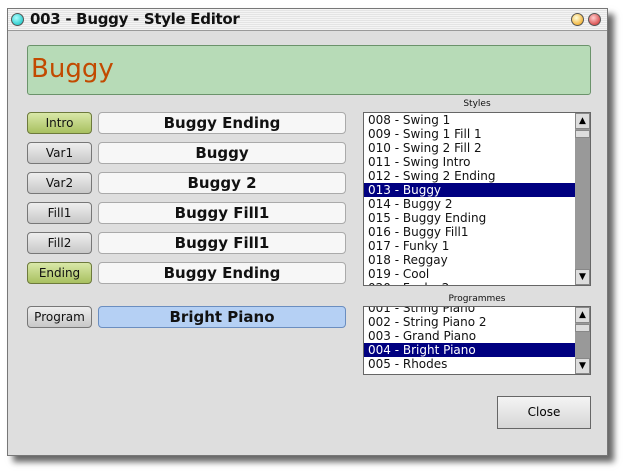 The height and width of the screenshot is (472, 633). What do you see at coordinates (469, 283) in the screenshot?
I see `list-item: 020 - Funky 2` at bounding box center [469, 283].